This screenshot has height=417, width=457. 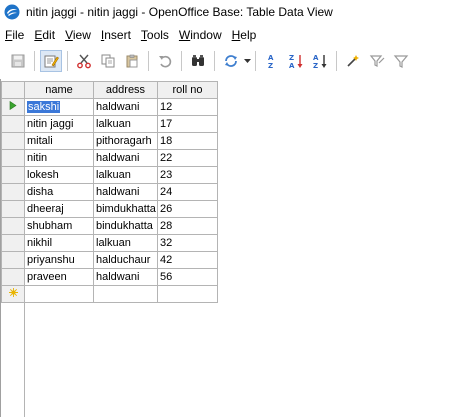 I want to click on autofilter-button, so click(x=353, y=61).